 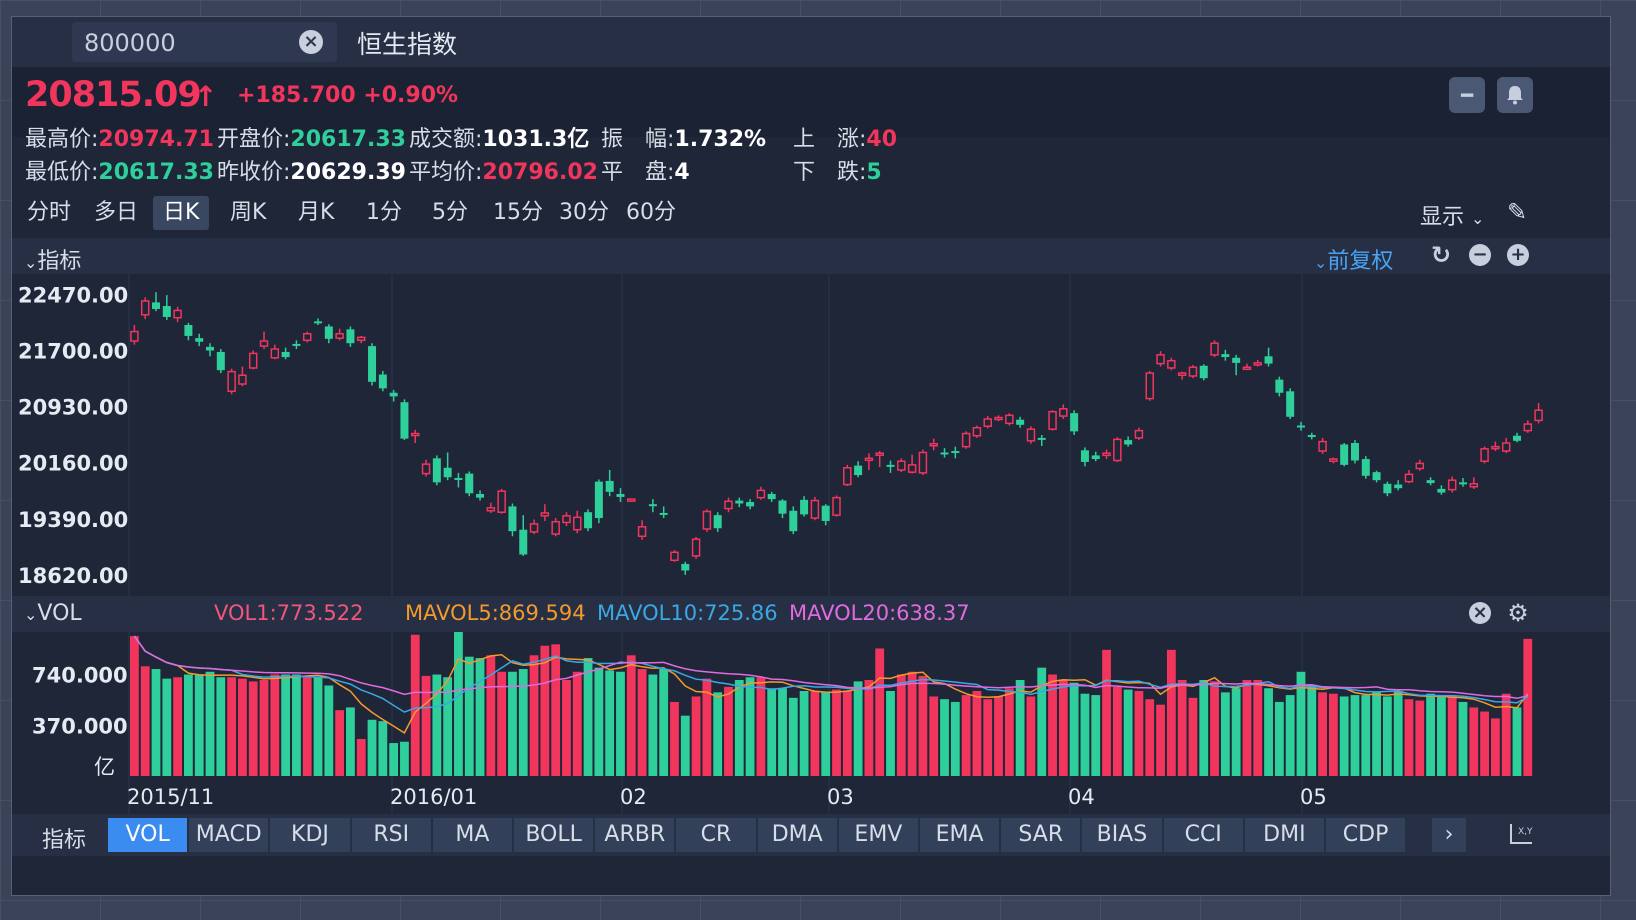 I want to click on tab-rsi: RSI, so click(x=391, y=835).